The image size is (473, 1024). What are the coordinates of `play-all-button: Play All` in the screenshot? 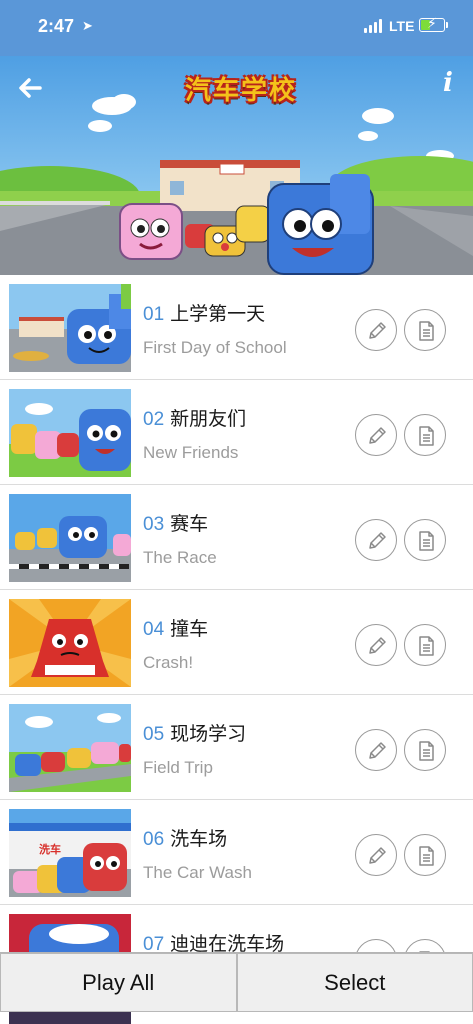 It's located at (118, 982).